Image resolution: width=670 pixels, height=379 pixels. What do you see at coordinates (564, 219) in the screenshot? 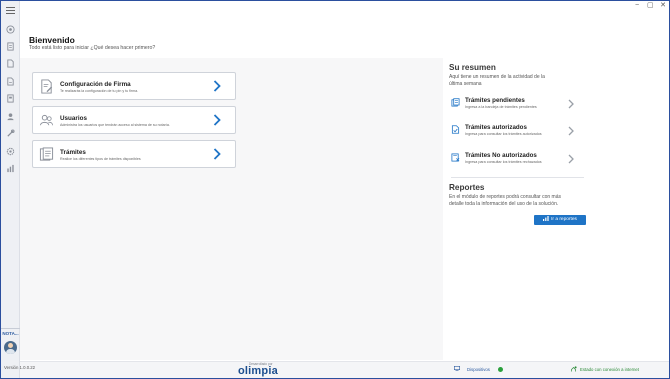
I see `go-to-reports-label: Ir a reportes` at bounding box center [564, 219].